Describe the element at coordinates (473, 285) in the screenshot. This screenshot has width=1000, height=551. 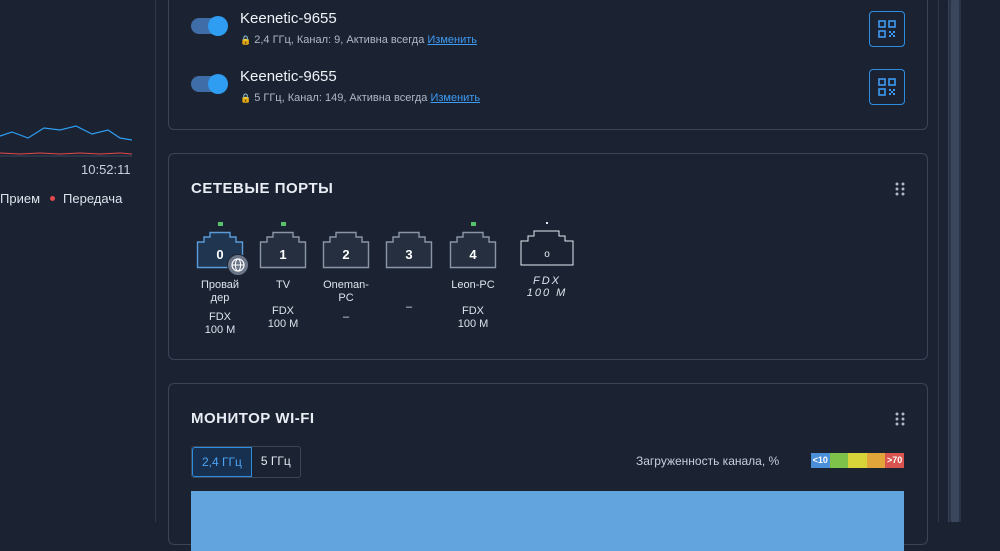
I see `port-name: Leon-PC` at that location.